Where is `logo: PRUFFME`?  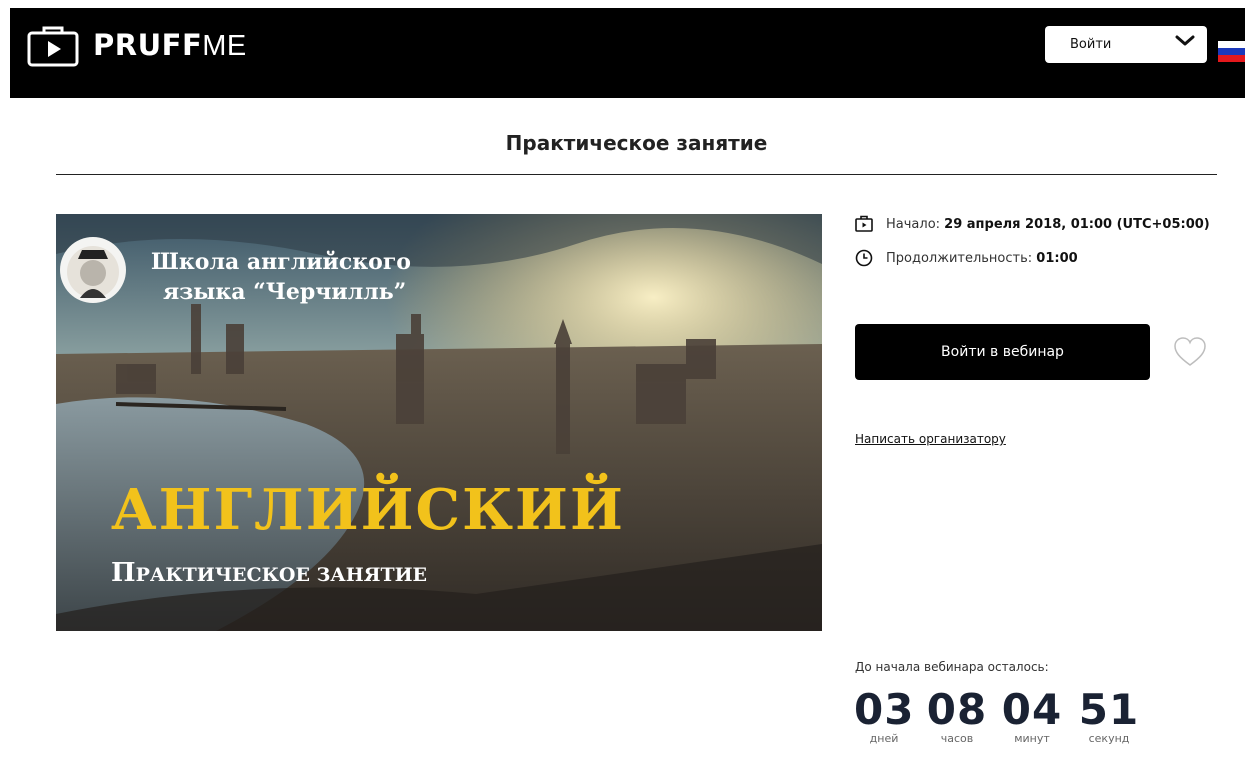 logo: PRUFFME is located at coordinates (137, 46).